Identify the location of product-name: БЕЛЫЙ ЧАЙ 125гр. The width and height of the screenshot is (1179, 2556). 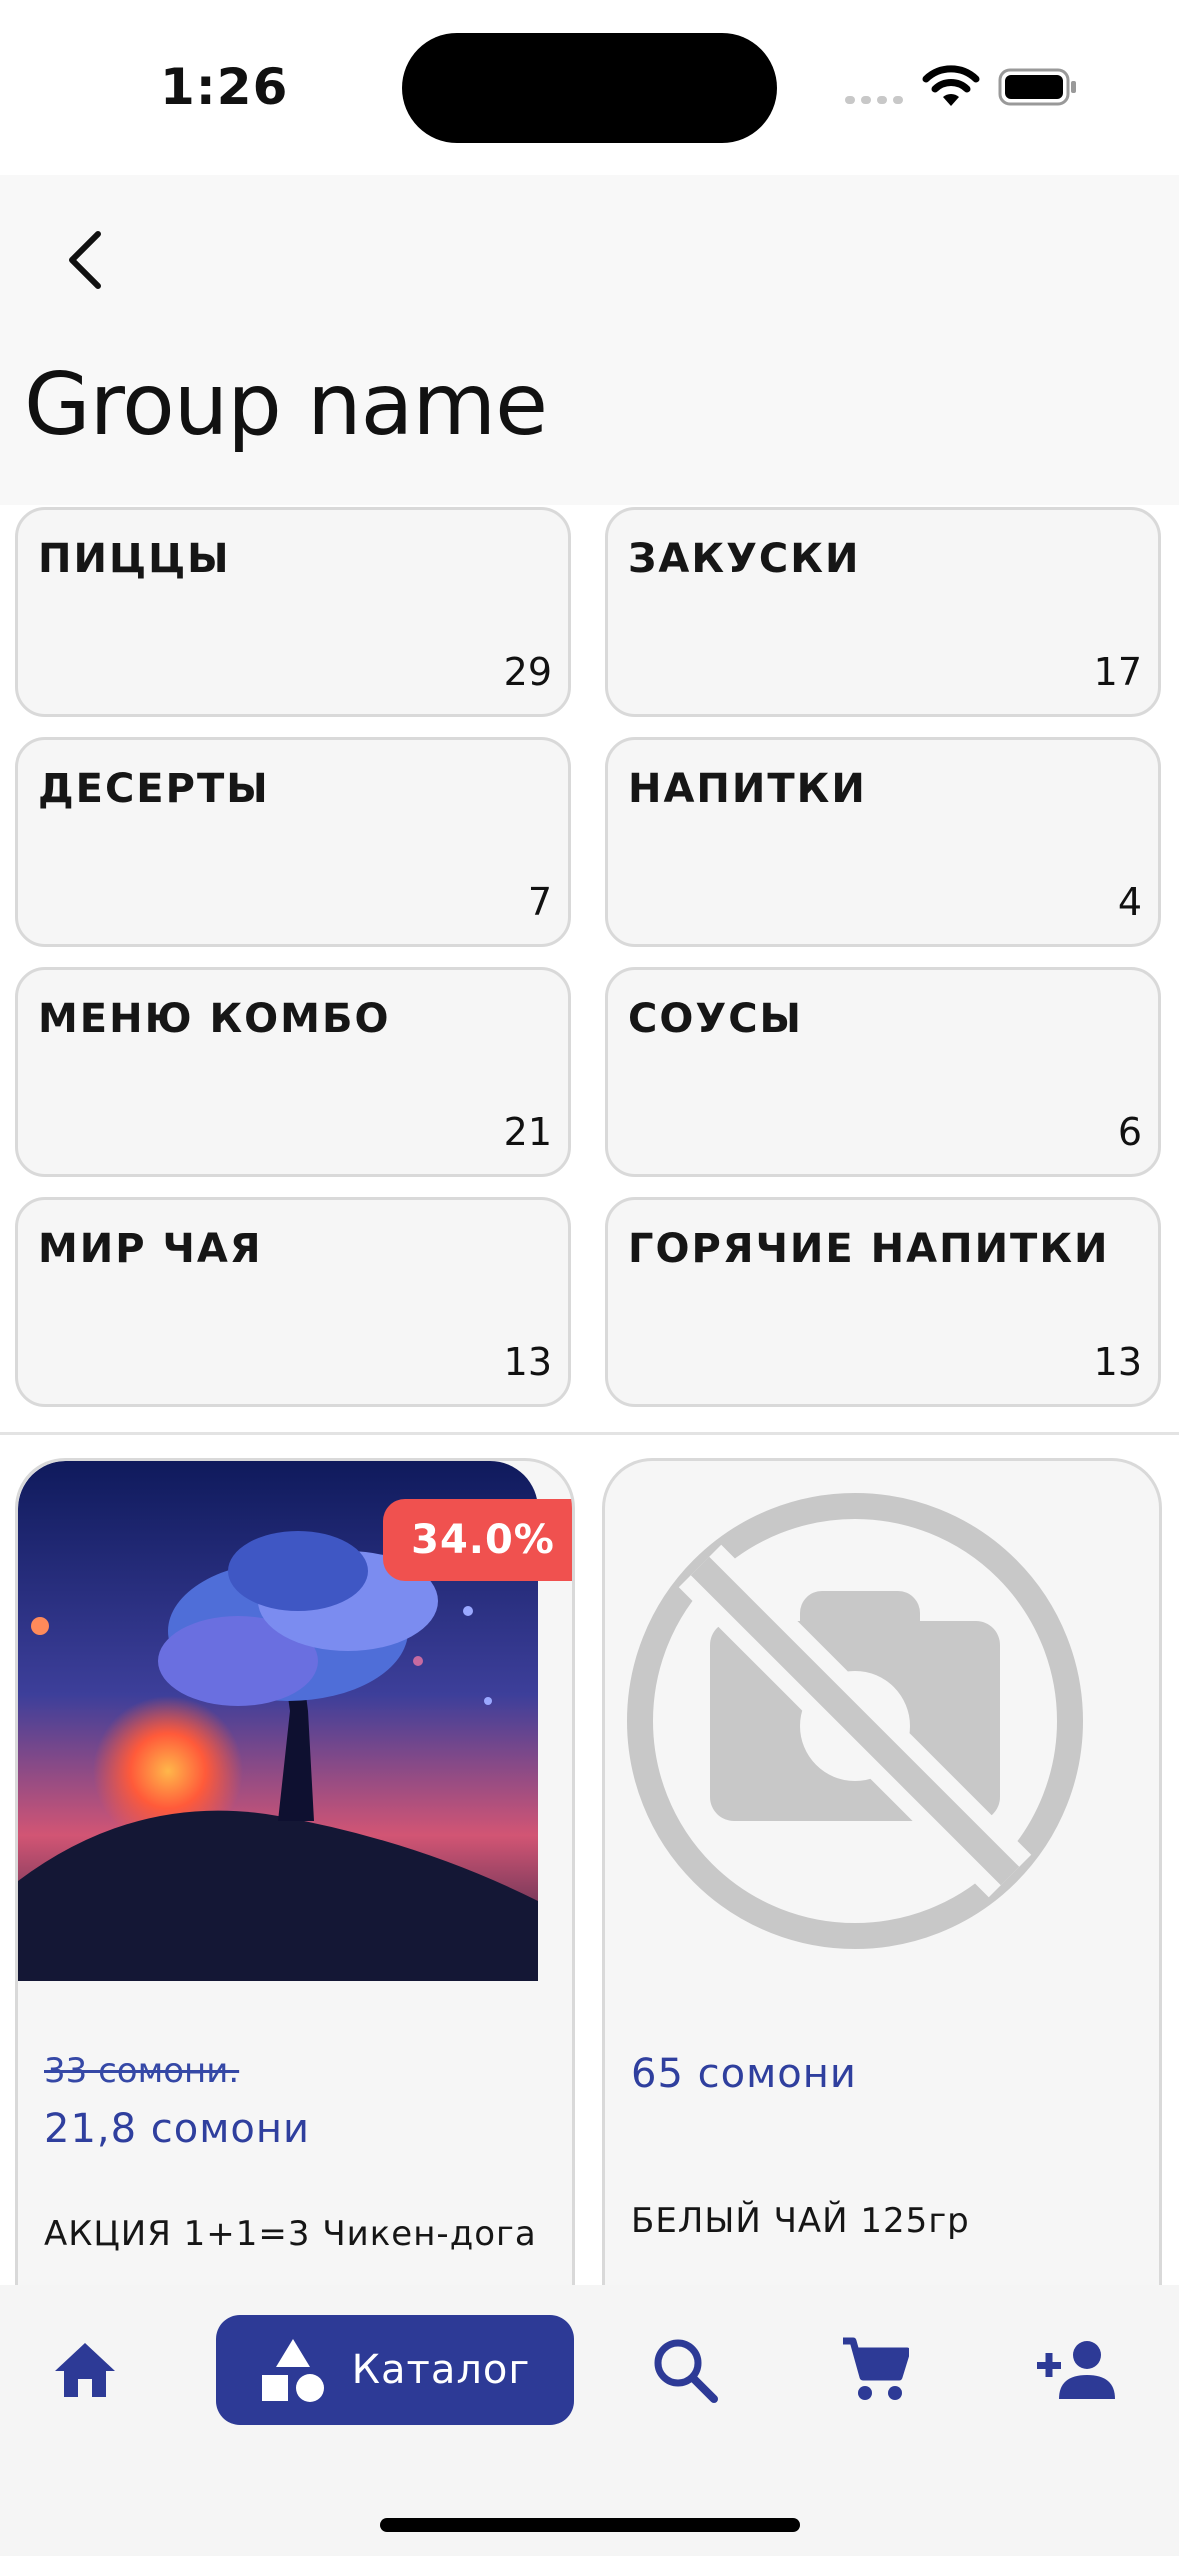
(800, 2221).